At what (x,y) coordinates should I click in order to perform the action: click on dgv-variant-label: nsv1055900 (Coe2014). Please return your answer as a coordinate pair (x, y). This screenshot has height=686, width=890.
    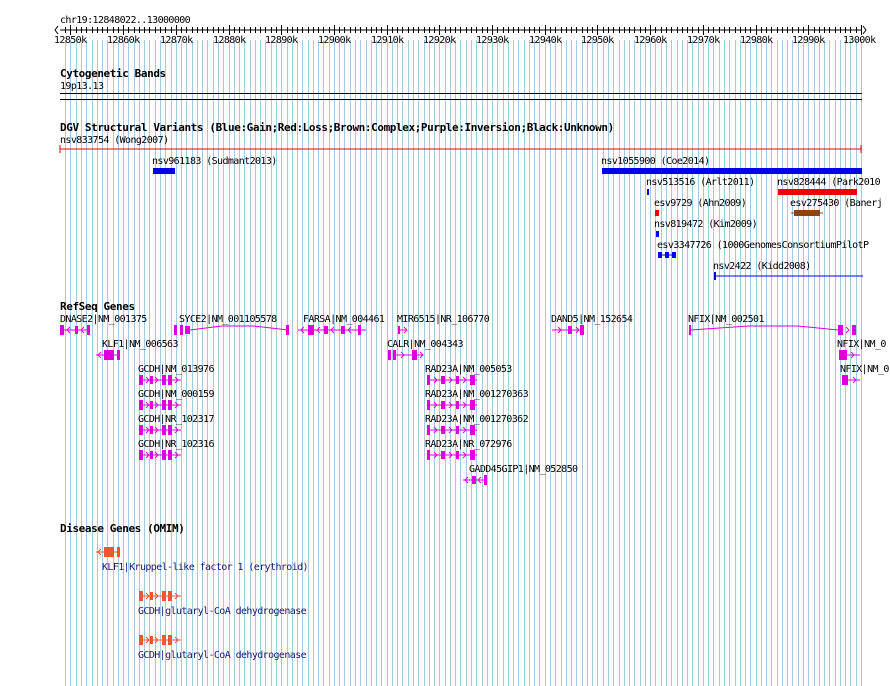
    Looking at the image, I should click on (655, 161).